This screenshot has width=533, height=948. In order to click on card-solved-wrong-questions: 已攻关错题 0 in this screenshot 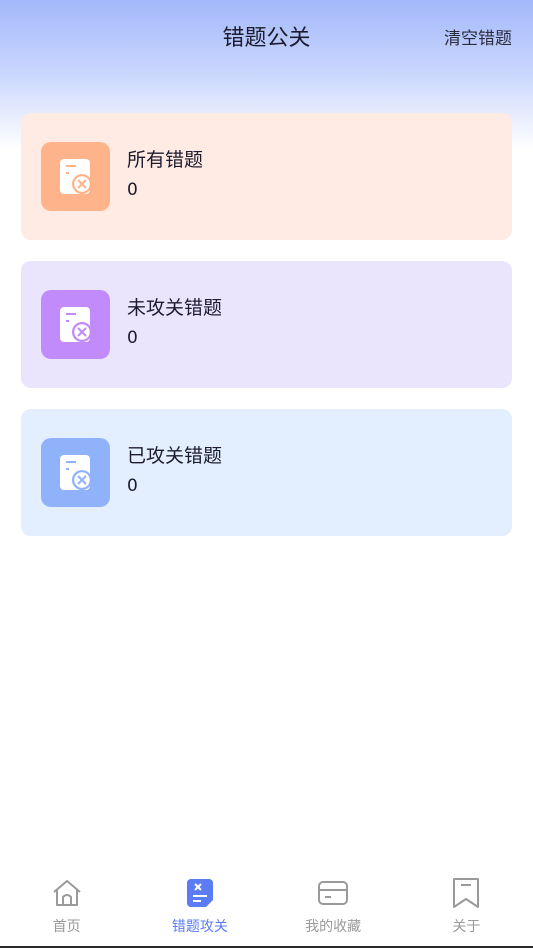, I will do `click(266, 472)`.